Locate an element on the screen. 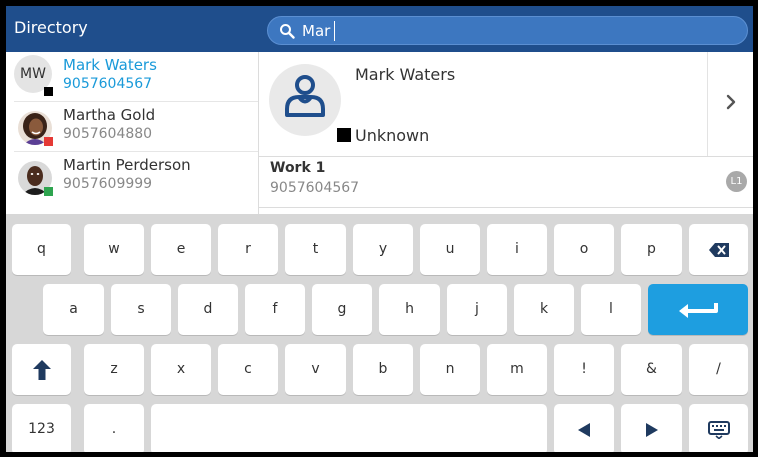 This screenshot has height=457, width=758. key-z: z is located at coordinates (114, 369).